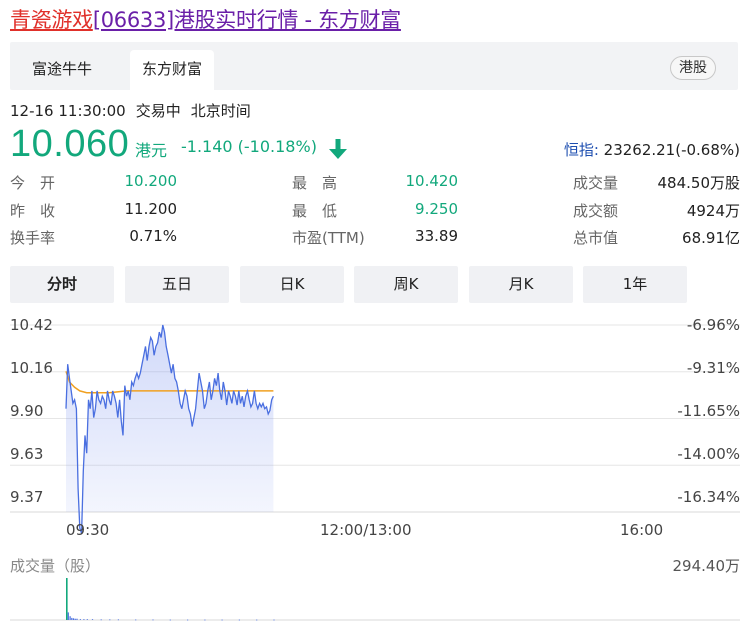 The width and height of the screenshot is (750, 624). Describe the element at coordinates (642, 530) in the screenshot. I see `x-tick: 16:00` at that location.